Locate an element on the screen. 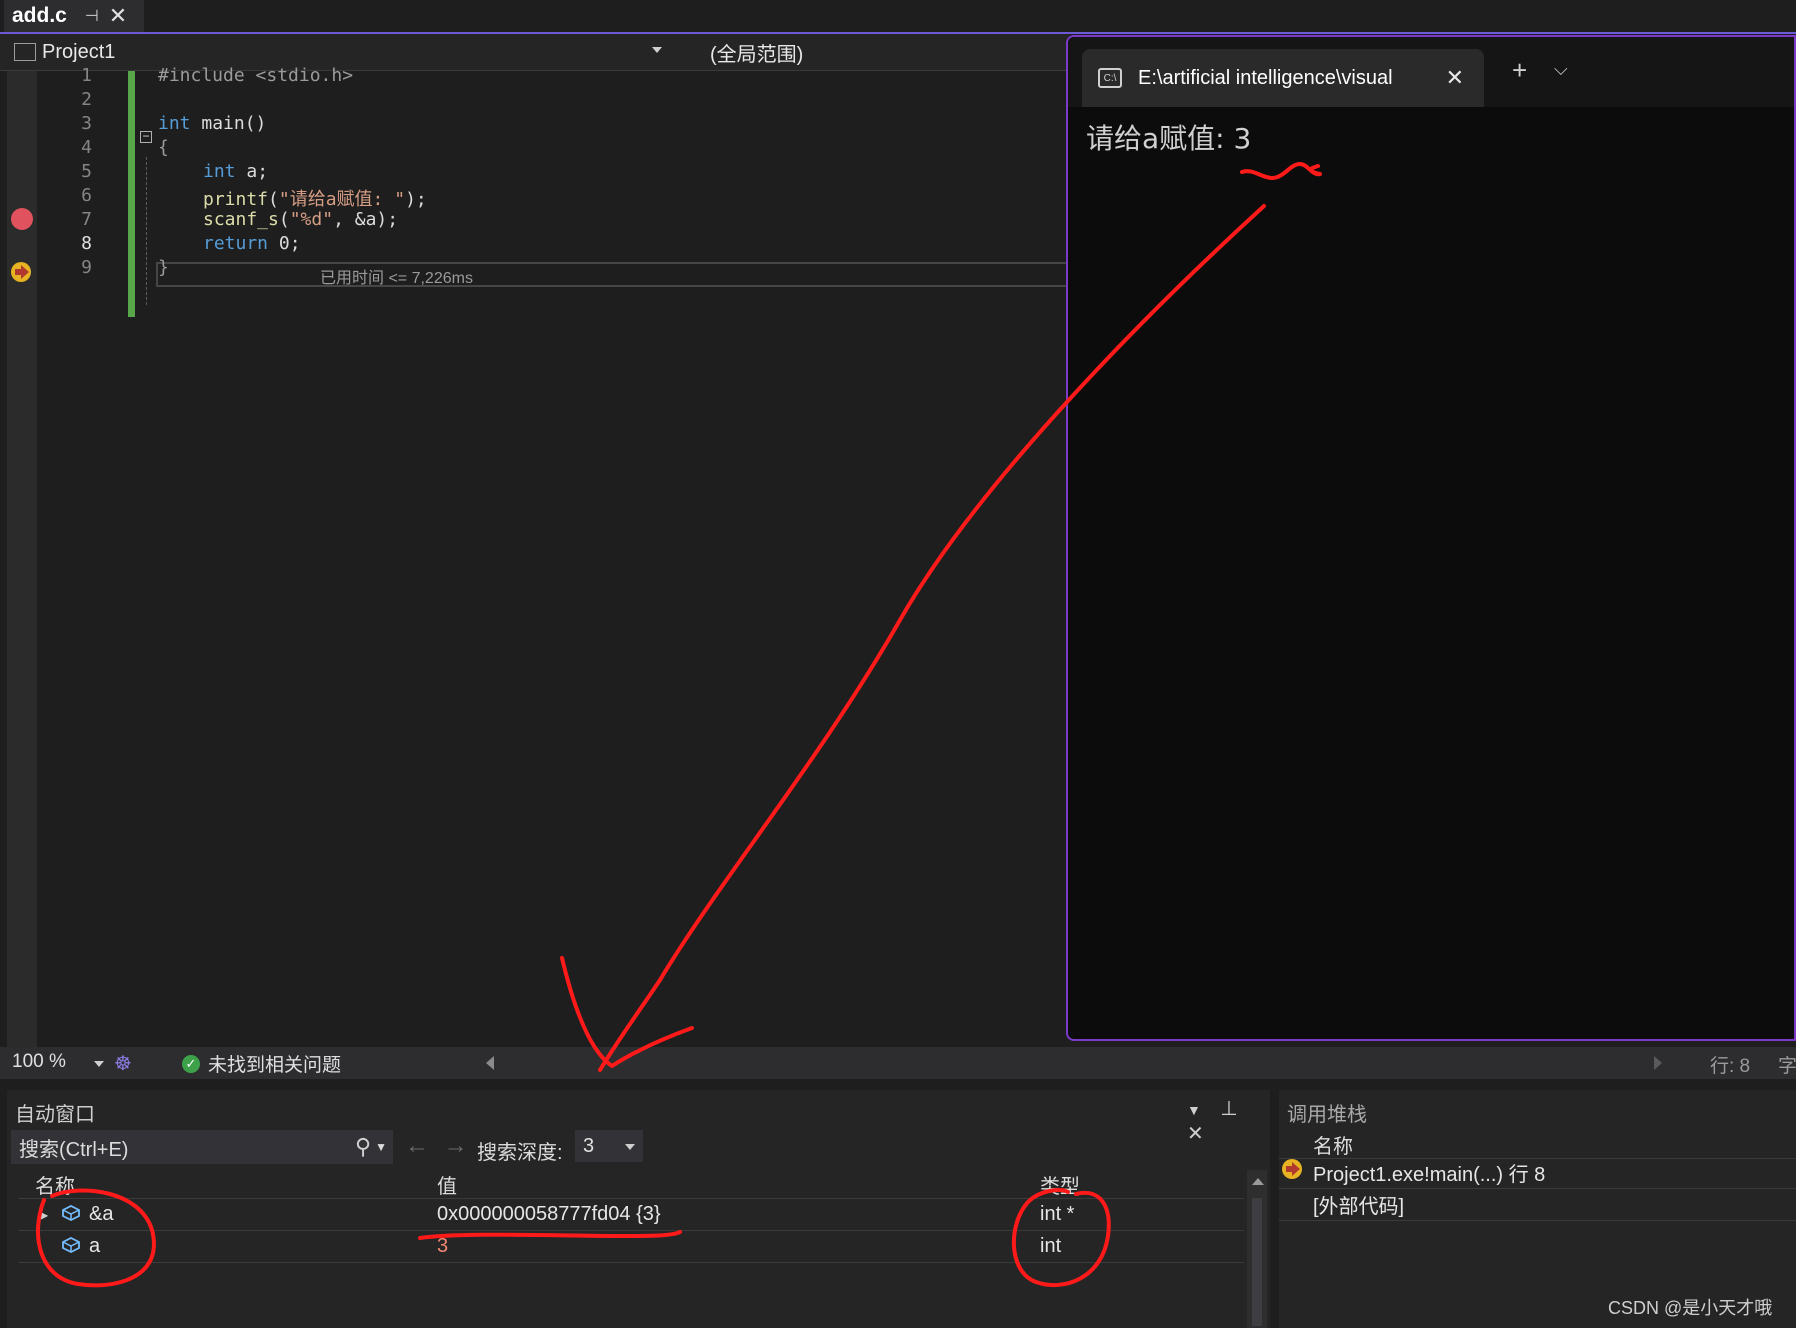 The image size is (1796, 1328). code-text: main() is located at coordinates (228, 123).